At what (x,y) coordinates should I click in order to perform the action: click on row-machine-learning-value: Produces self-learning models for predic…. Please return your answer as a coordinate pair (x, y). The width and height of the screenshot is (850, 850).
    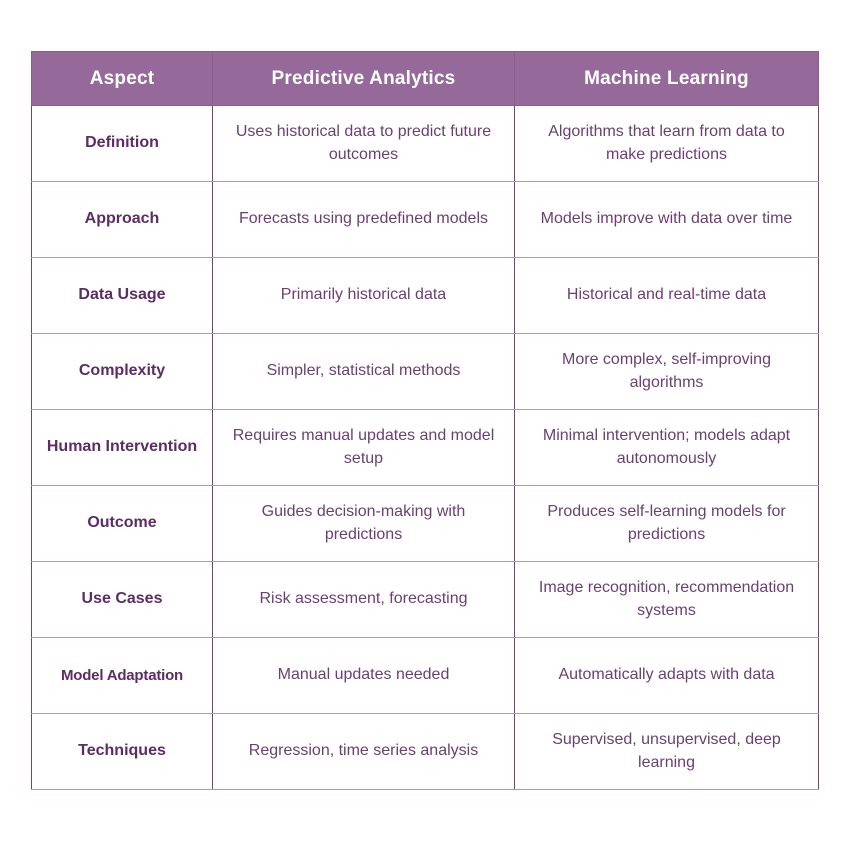
    Looking at the image, I should click on (666, 523).